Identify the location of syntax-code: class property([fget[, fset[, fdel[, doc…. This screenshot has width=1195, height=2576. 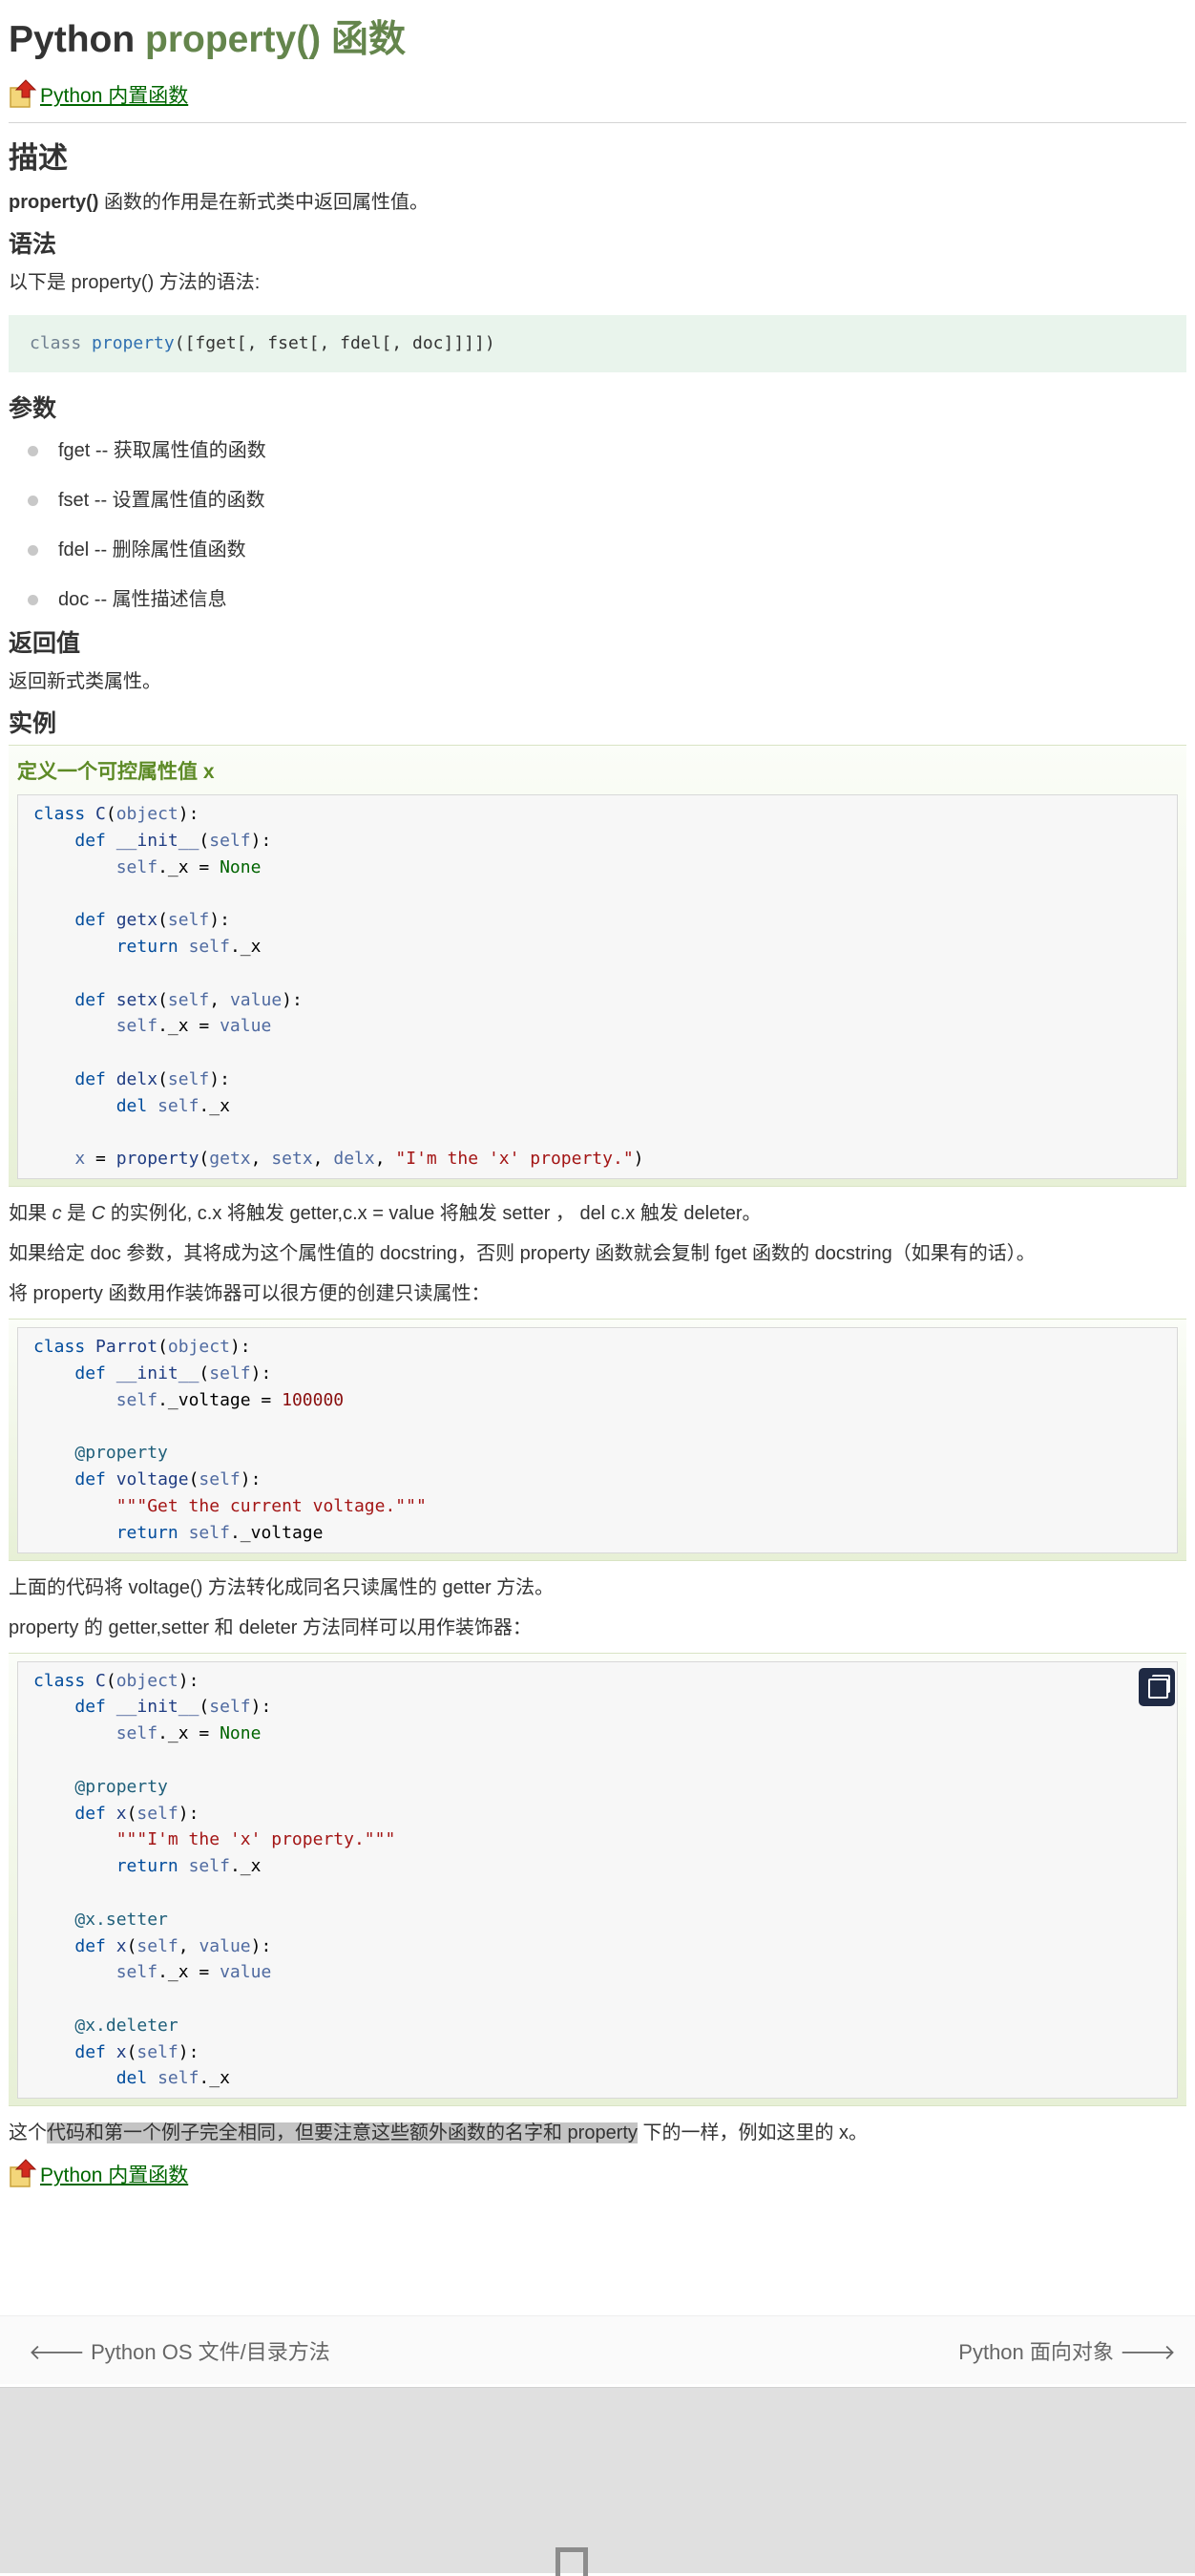
(597, 343).